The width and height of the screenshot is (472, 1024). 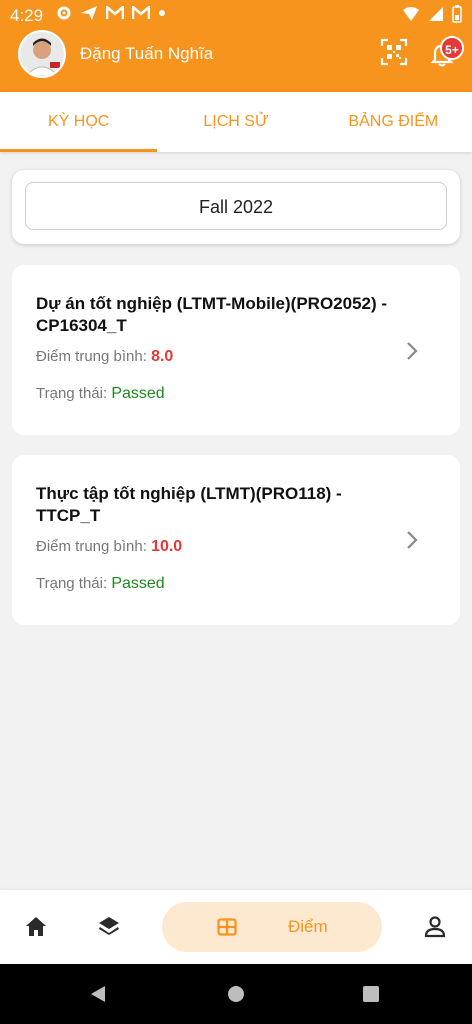 What do you see at coordinates (167, 546) in the screenshot?
I see `average-score-value: 10.0` at bounding box center [167, 546].